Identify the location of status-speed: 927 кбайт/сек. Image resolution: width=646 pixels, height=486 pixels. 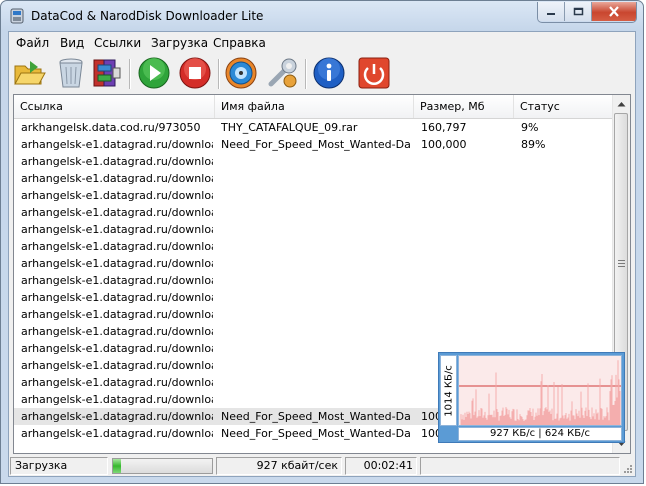
(279, 466).